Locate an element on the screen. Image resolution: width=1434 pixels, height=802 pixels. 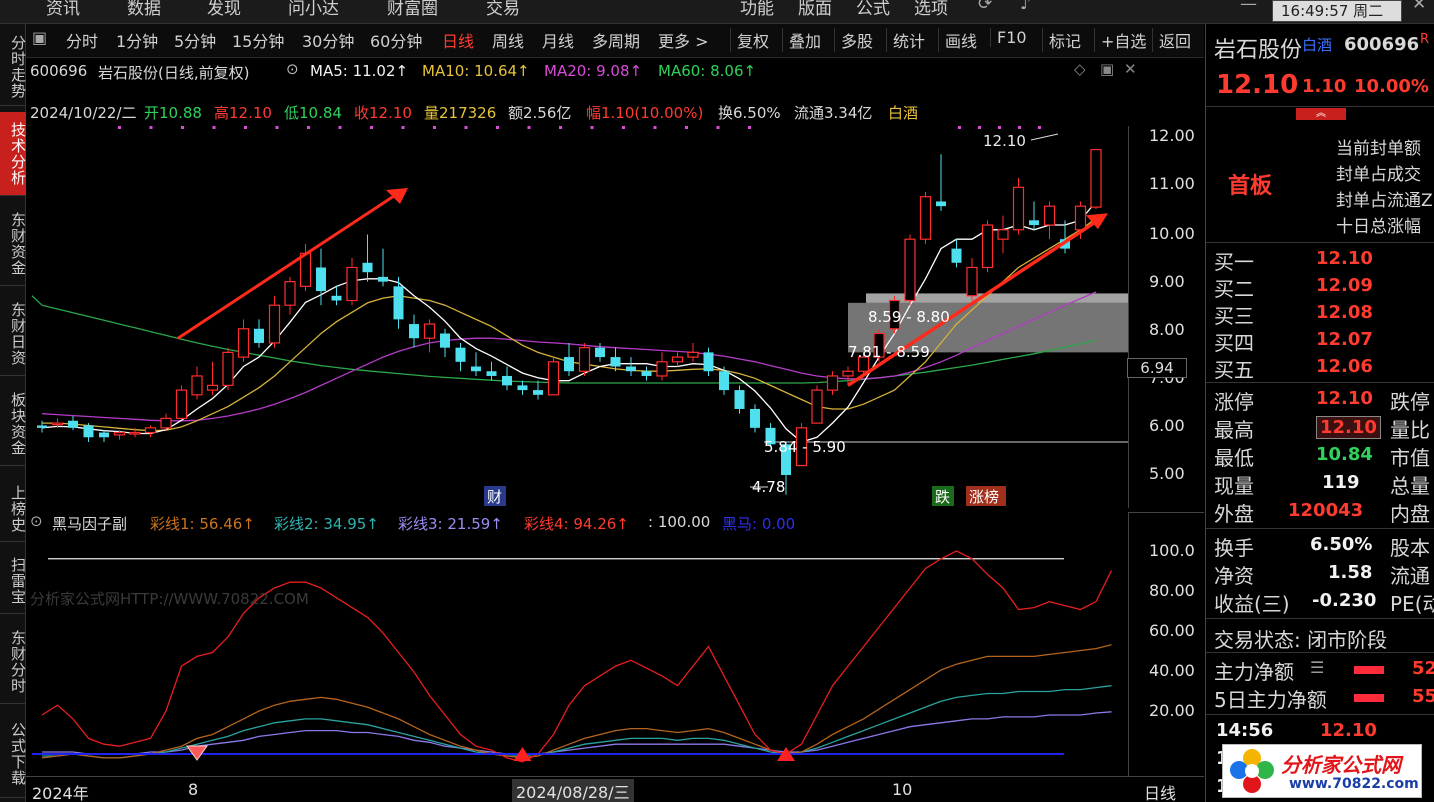
bid-label: 买二 is located at coordinates (1234, 289).